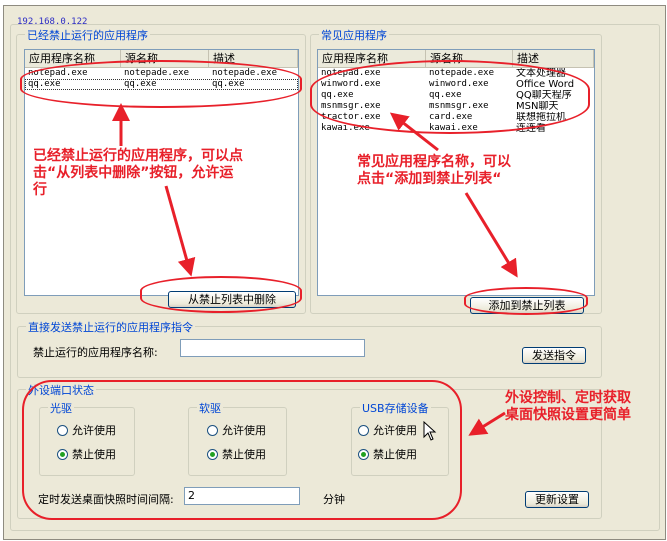 This screenshot has height=541, width=667. I want to click on direct-command-title: 直接发送禁止运行的应用程序指令, so click(110, 327).